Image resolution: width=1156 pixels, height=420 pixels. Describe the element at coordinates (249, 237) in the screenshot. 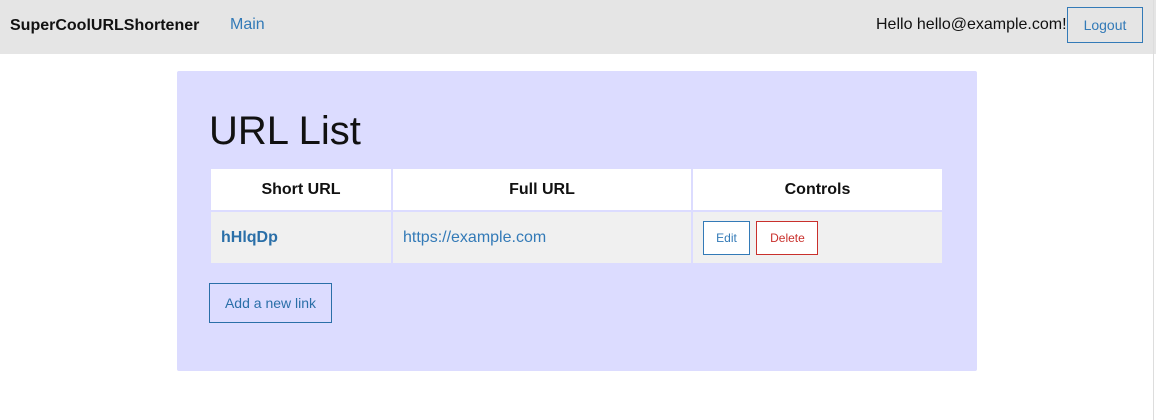

I see `short-url-link: hHlqDp` at that location.